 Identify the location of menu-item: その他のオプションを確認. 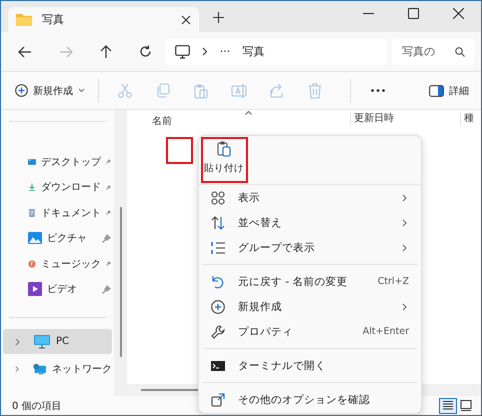
(310, 399).